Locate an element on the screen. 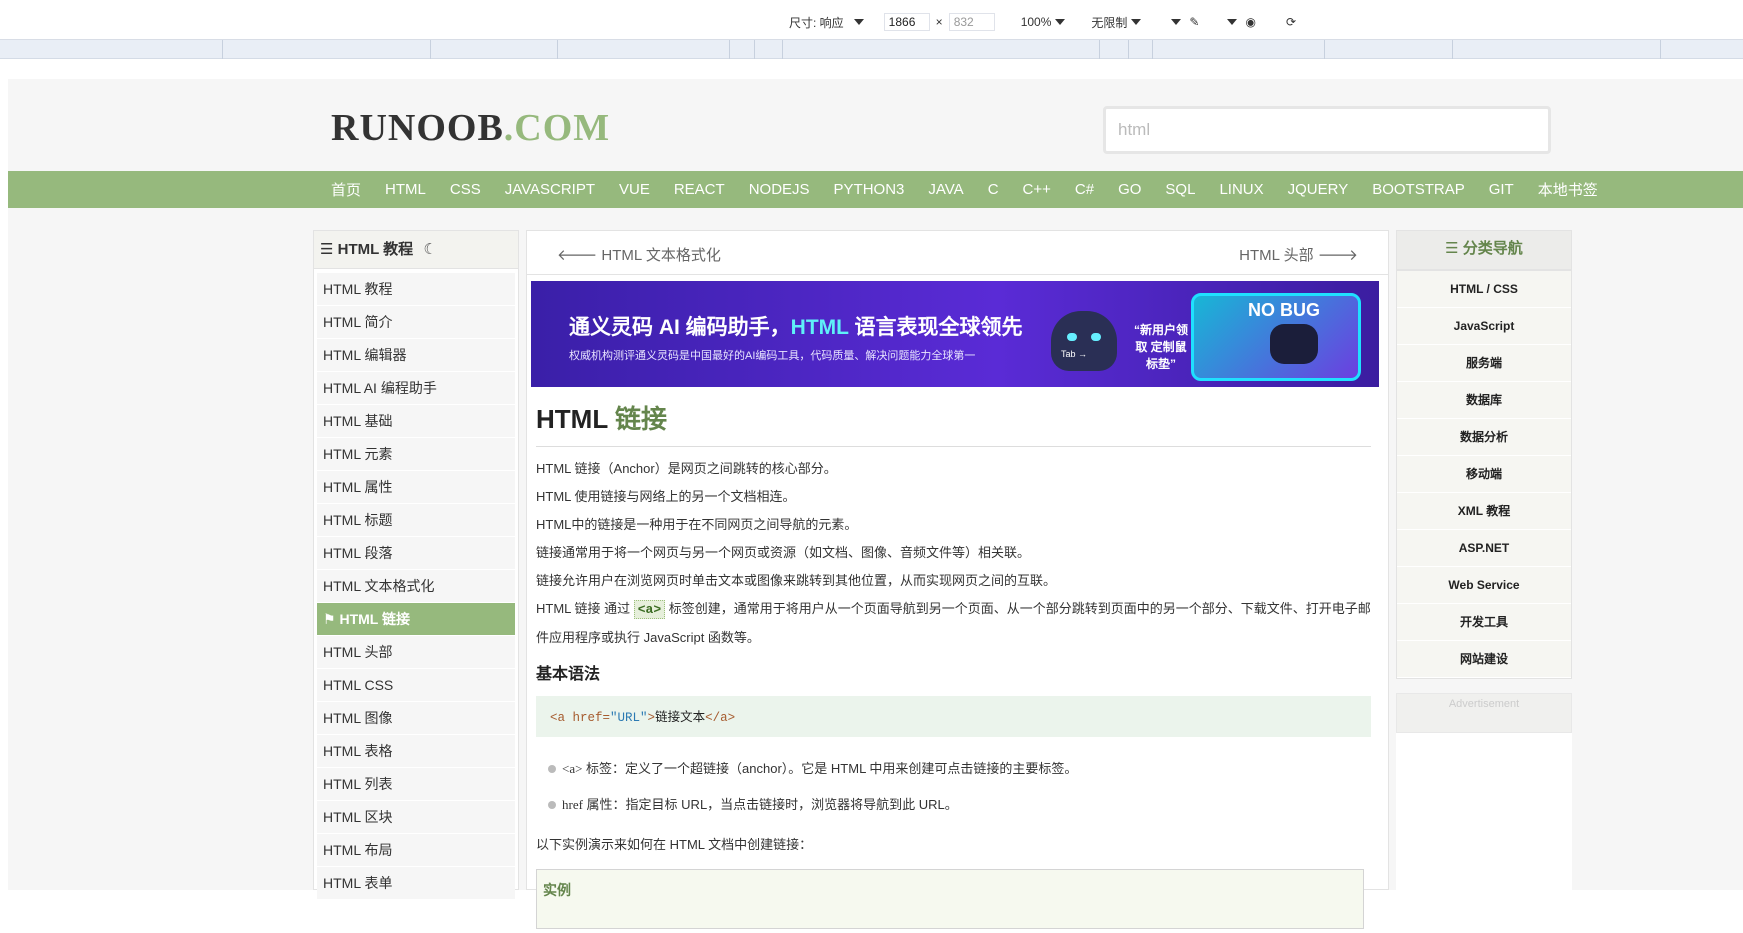  sidebar-item-label: HTML AI 编程助手 is located at coordinates (380, 388).